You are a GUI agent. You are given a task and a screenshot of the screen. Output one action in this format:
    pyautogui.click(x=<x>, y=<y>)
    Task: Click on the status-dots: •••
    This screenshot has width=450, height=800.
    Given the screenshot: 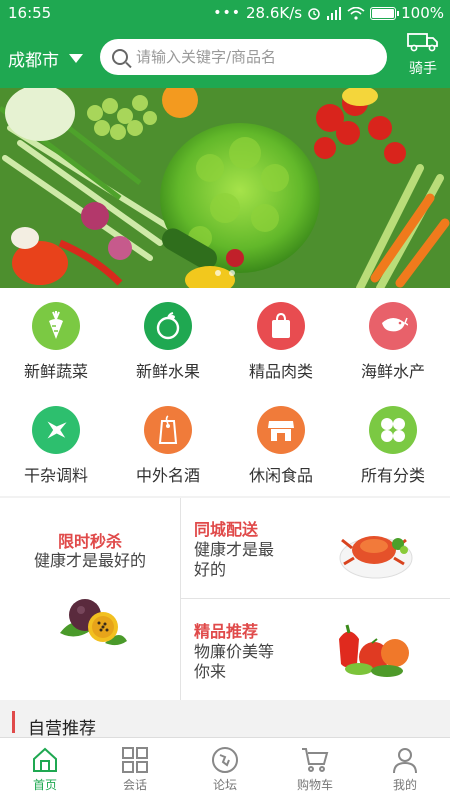 What is the action you would take?
    pyautogui.click(x=227, y=13)
    